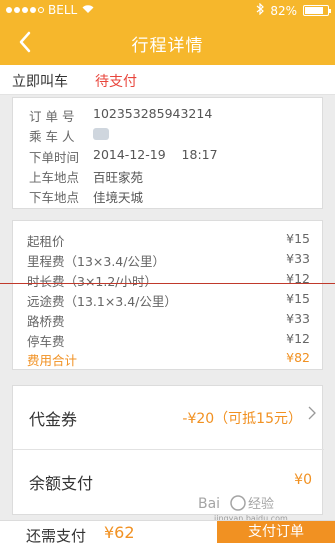 The image size is (335, 543). Describe the element at coordinates (312, 415) in the screenshot. I see `chevron-right-icon` at that location.